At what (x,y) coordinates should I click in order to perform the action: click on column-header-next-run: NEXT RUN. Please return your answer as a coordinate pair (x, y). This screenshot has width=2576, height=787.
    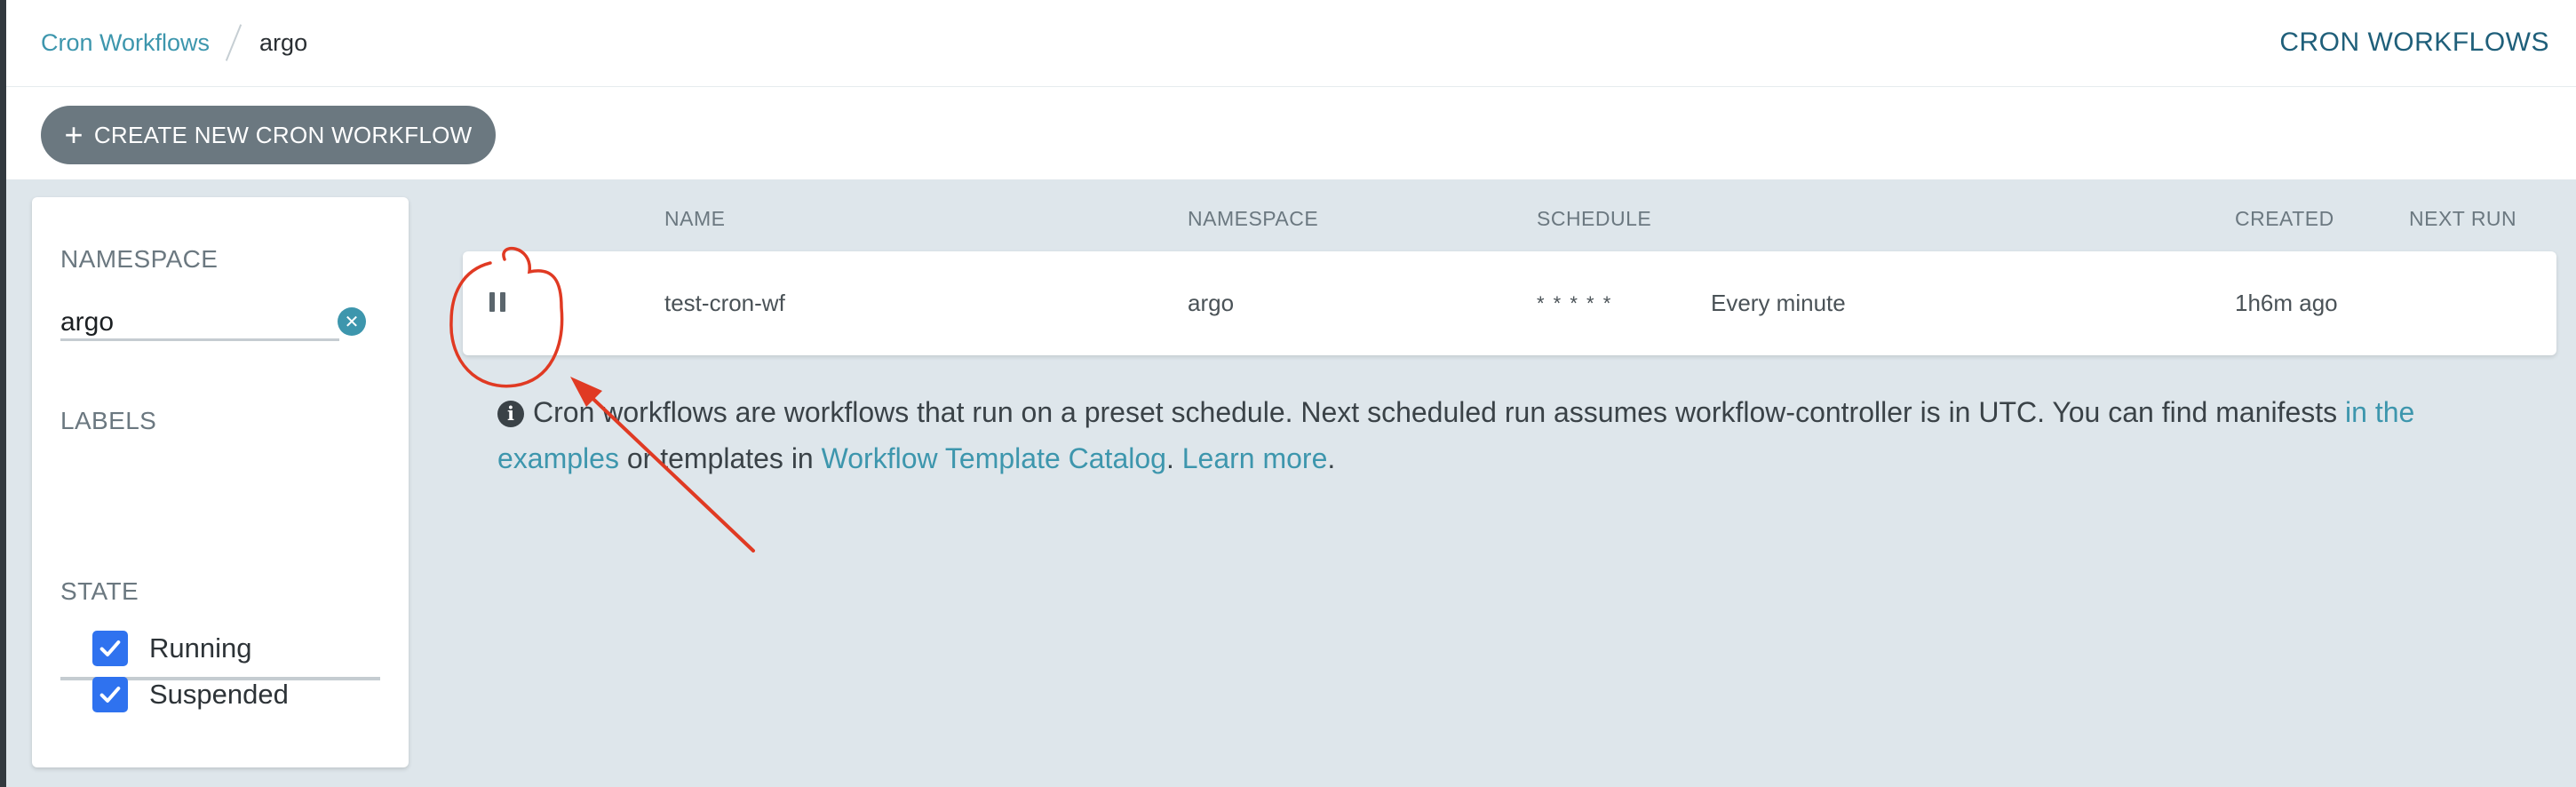
    Looking at the image, I should click on (2463, 219).